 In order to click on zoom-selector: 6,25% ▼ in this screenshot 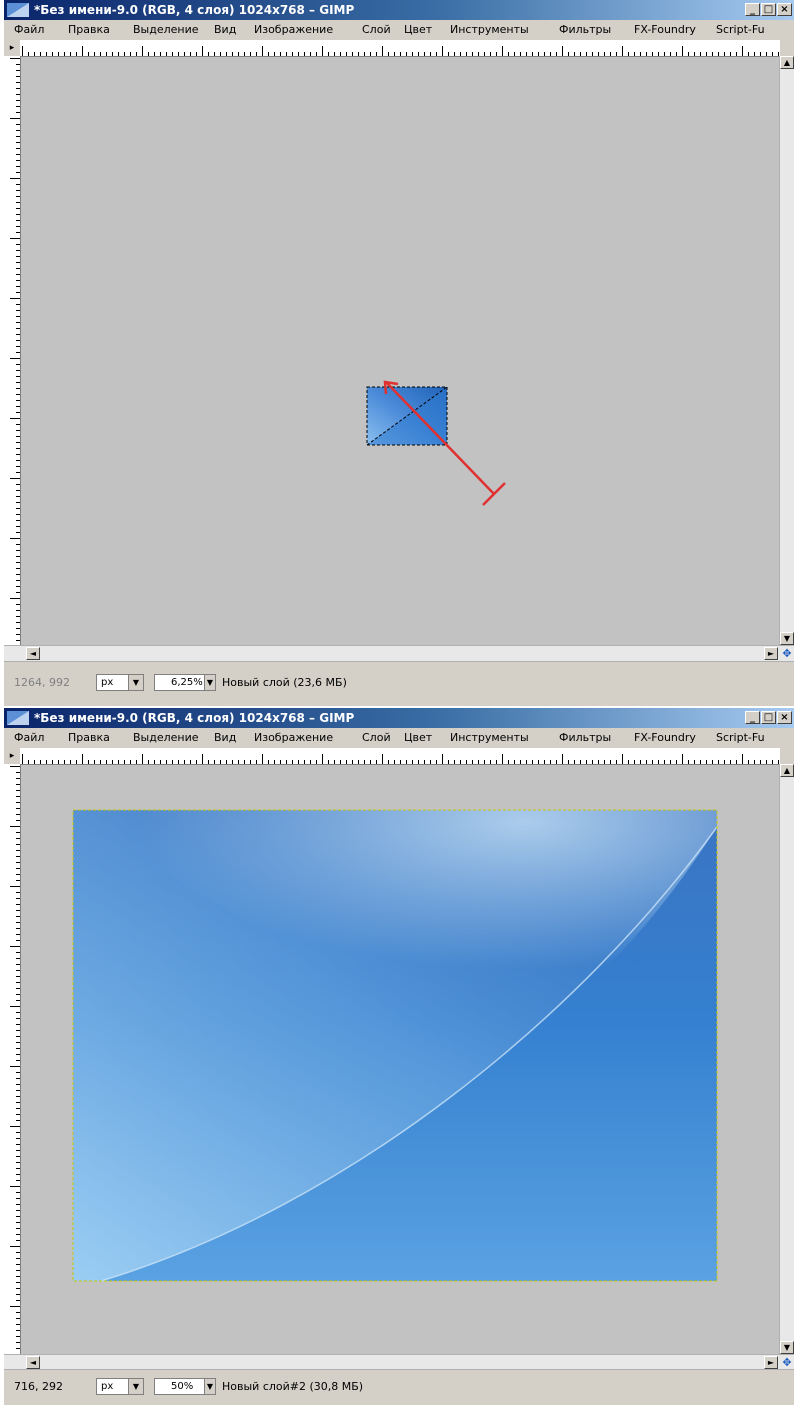, I will do `click(185, 682)`.